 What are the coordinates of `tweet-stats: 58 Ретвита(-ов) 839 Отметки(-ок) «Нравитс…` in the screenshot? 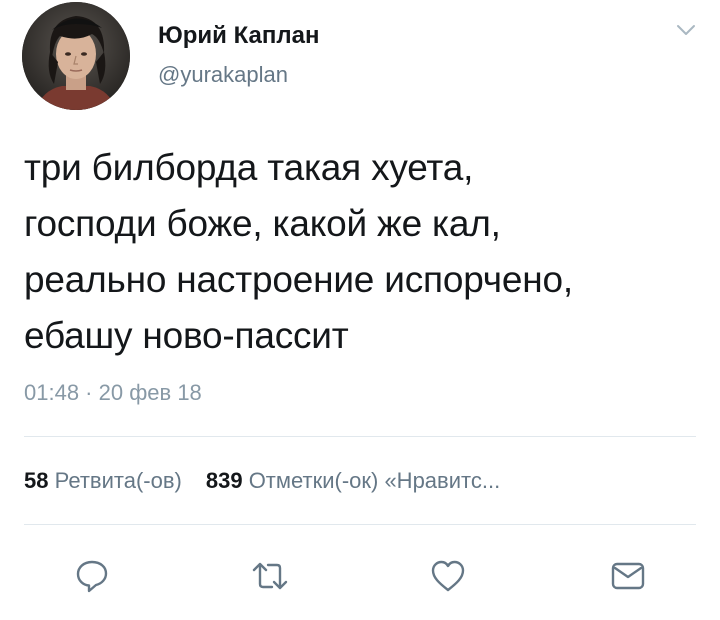 It's located at (262, 481).